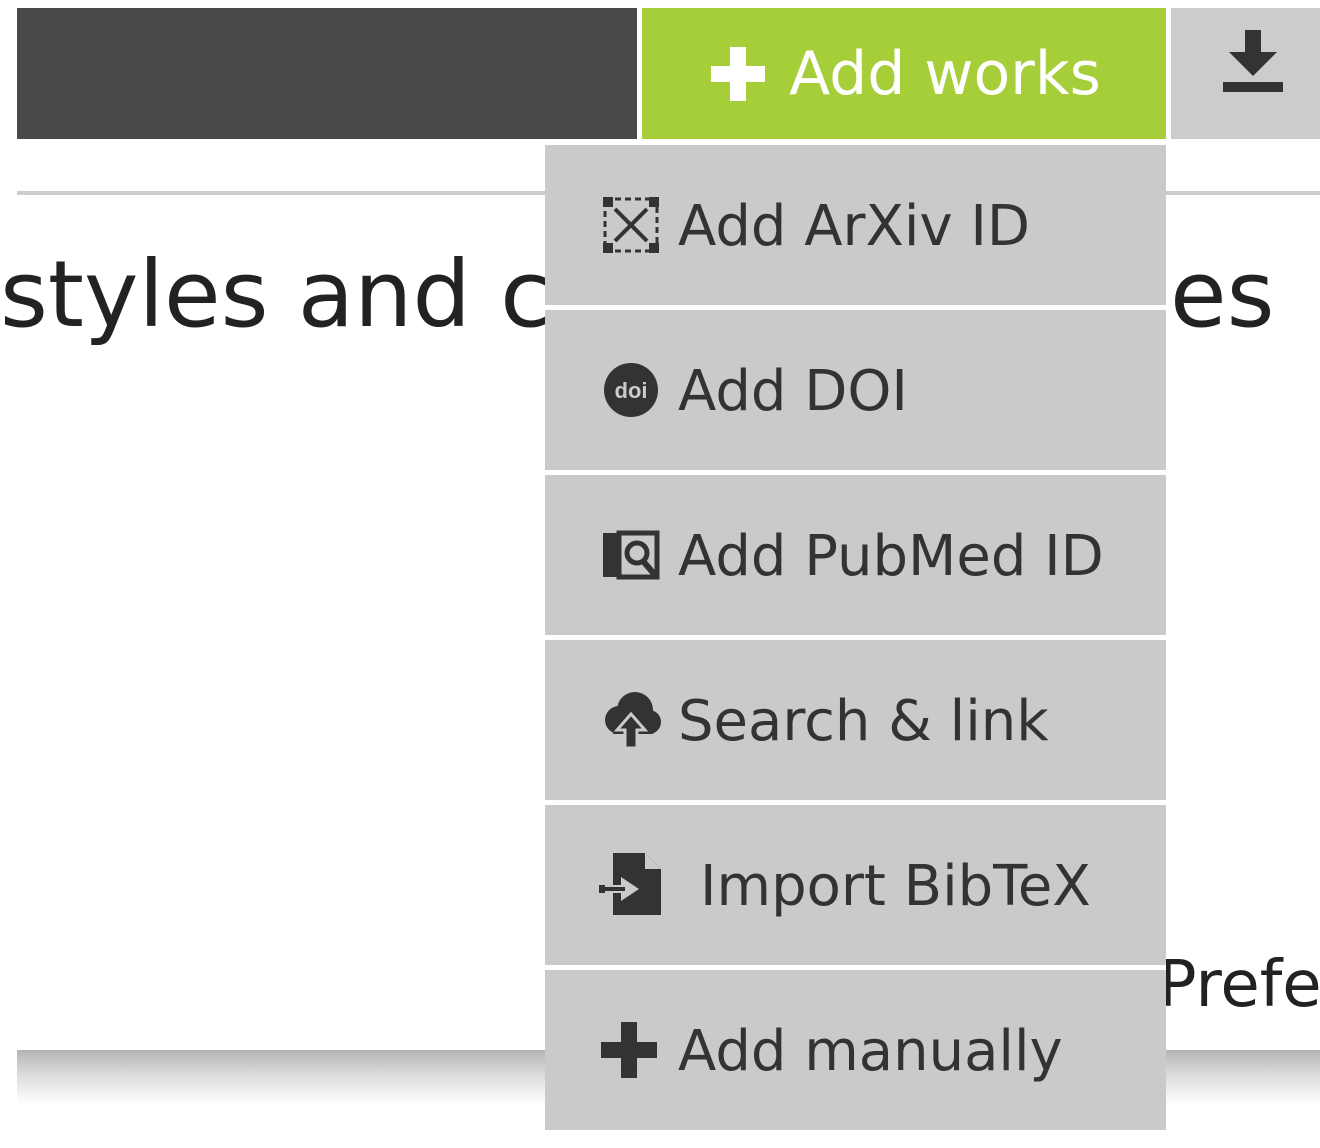  Describe the element at coordinates (631, 225) in the screenshot. I see `arxiv-icon` at that location.